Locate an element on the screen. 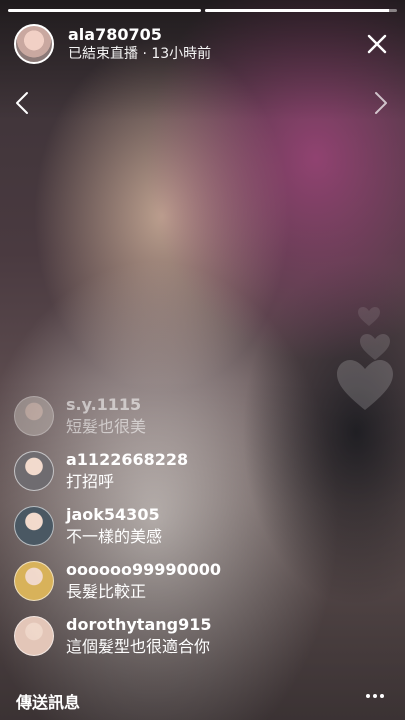  close-icon is located at coordinates (377, 44).